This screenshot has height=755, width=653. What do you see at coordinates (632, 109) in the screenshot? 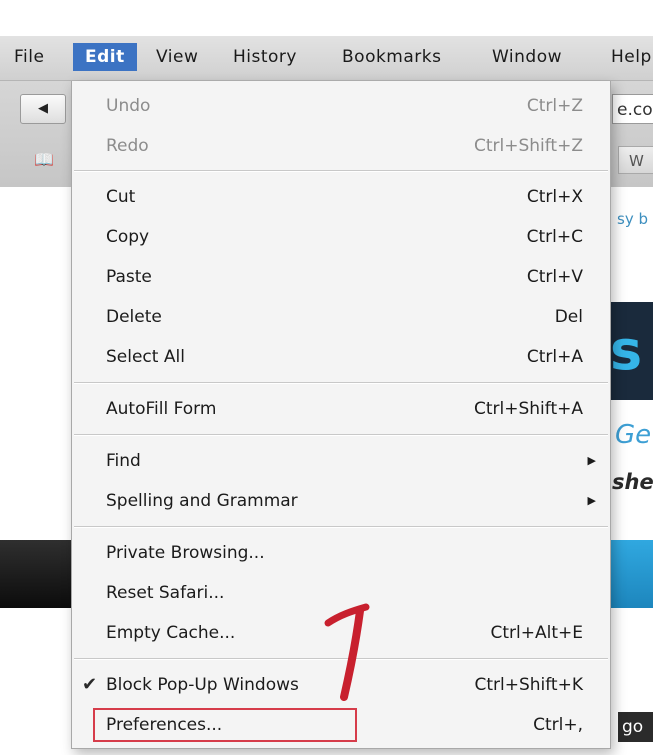
I see `address-bar: e.co` at bounding box center [632, 109].